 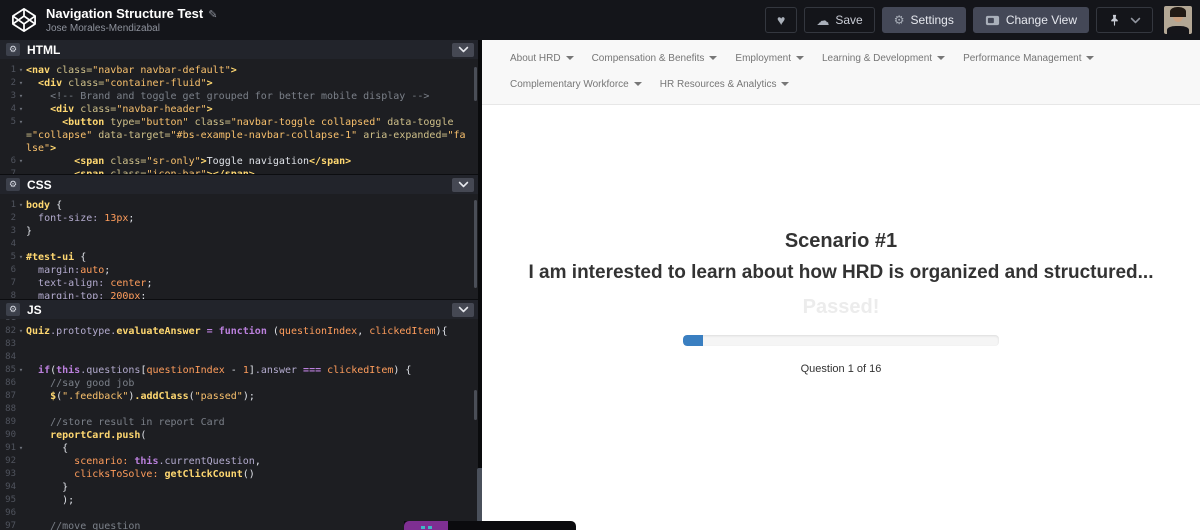 I want to click on header-actions: ♥ ☁ Save ⚙ Settings Change View, so click(x=978, y=20).